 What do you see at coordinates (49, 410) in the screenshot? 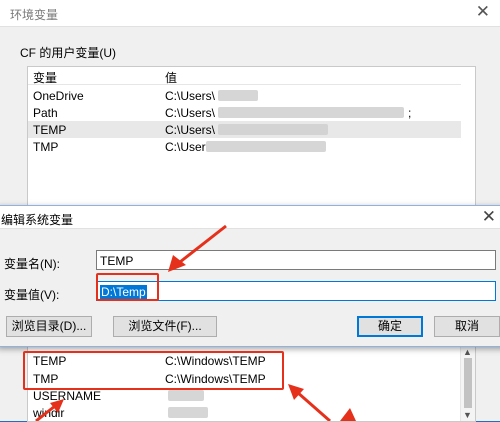
I see `arrow-stub-left` at bounding box center [49, 410].